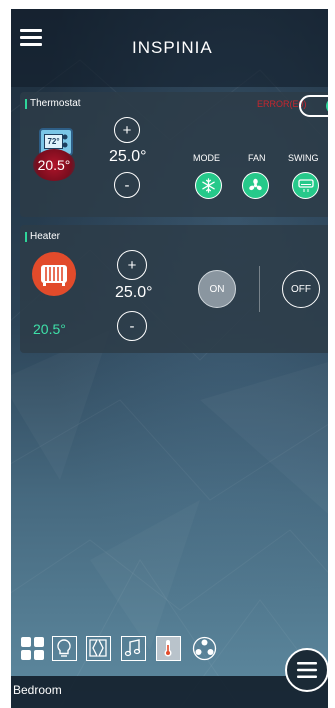 The height and width of the screenshot is (708, 335). I want to click on frame-border-right, so click(331, 354).